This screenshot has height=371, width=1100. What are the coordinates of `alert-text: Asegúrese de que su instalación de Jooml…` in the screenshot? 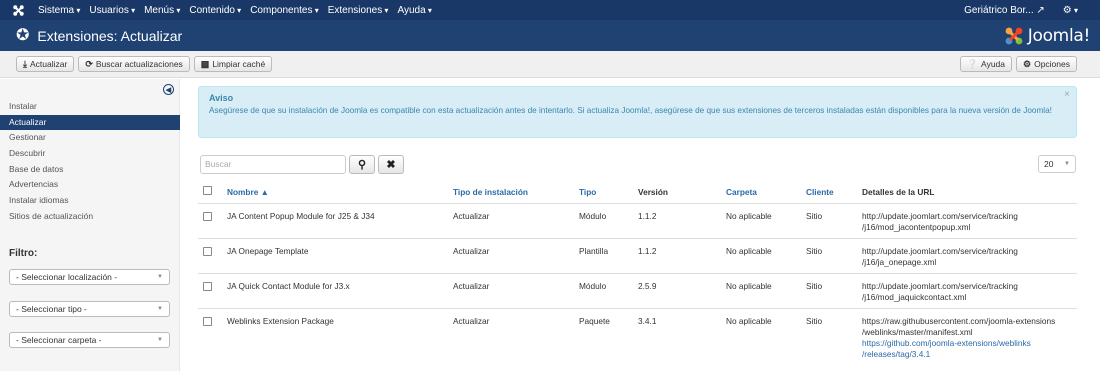 It's located at (630, 110).